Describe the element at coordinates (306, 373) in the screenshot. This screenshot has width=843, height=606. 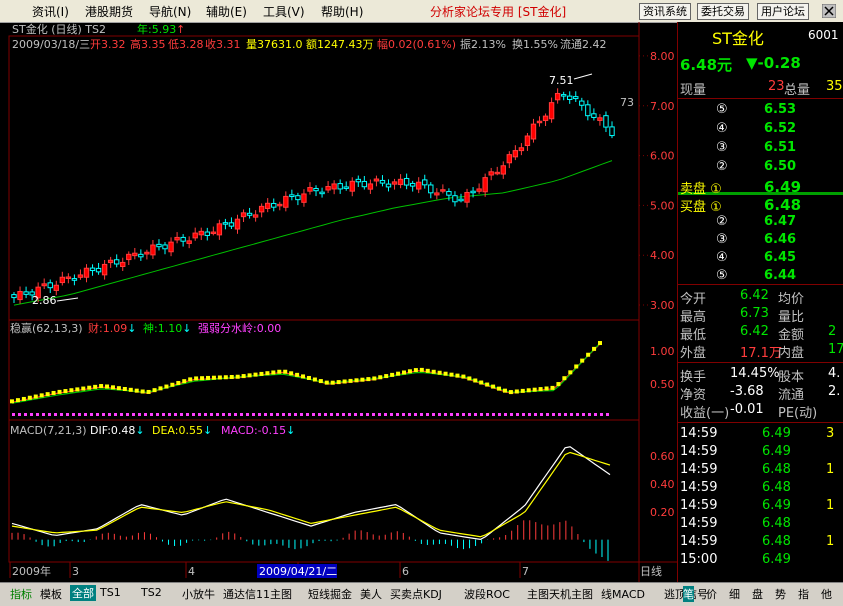
I see `indicator1-series-line` at that location.